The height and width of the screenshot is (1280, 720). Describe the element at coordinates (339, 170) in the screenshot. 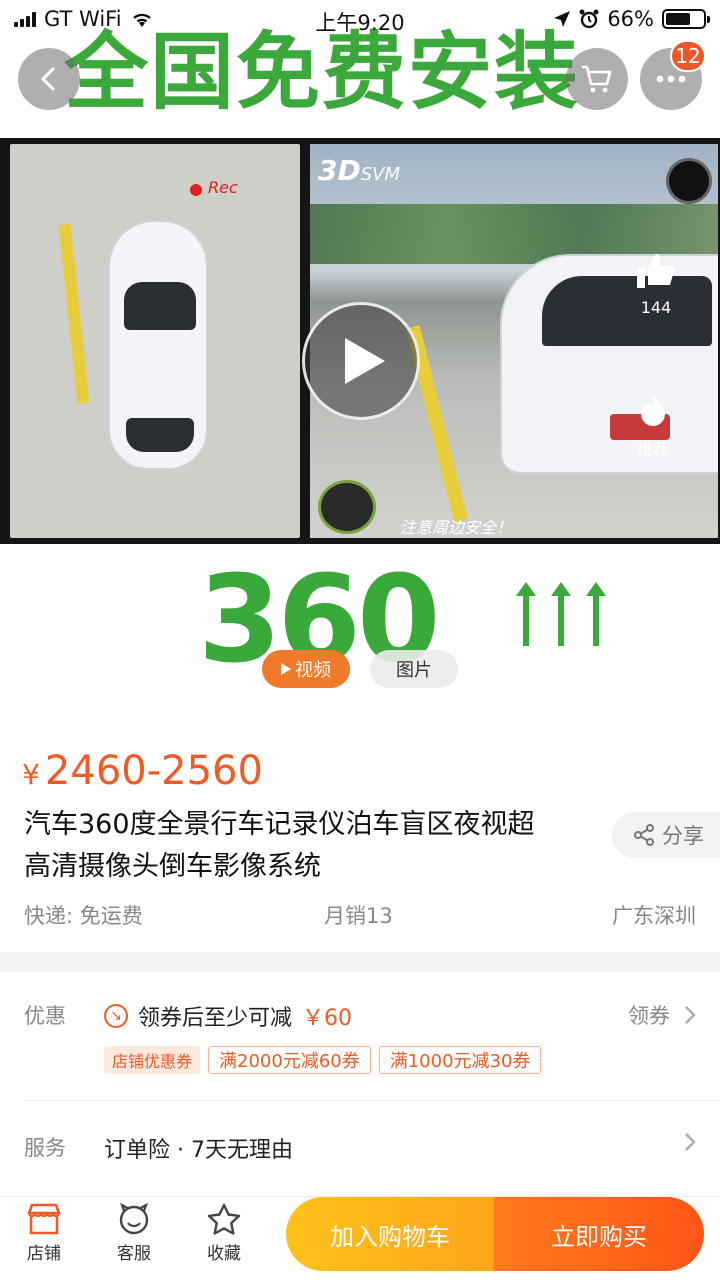

I see `svm-brand-main: 3D` at that location.